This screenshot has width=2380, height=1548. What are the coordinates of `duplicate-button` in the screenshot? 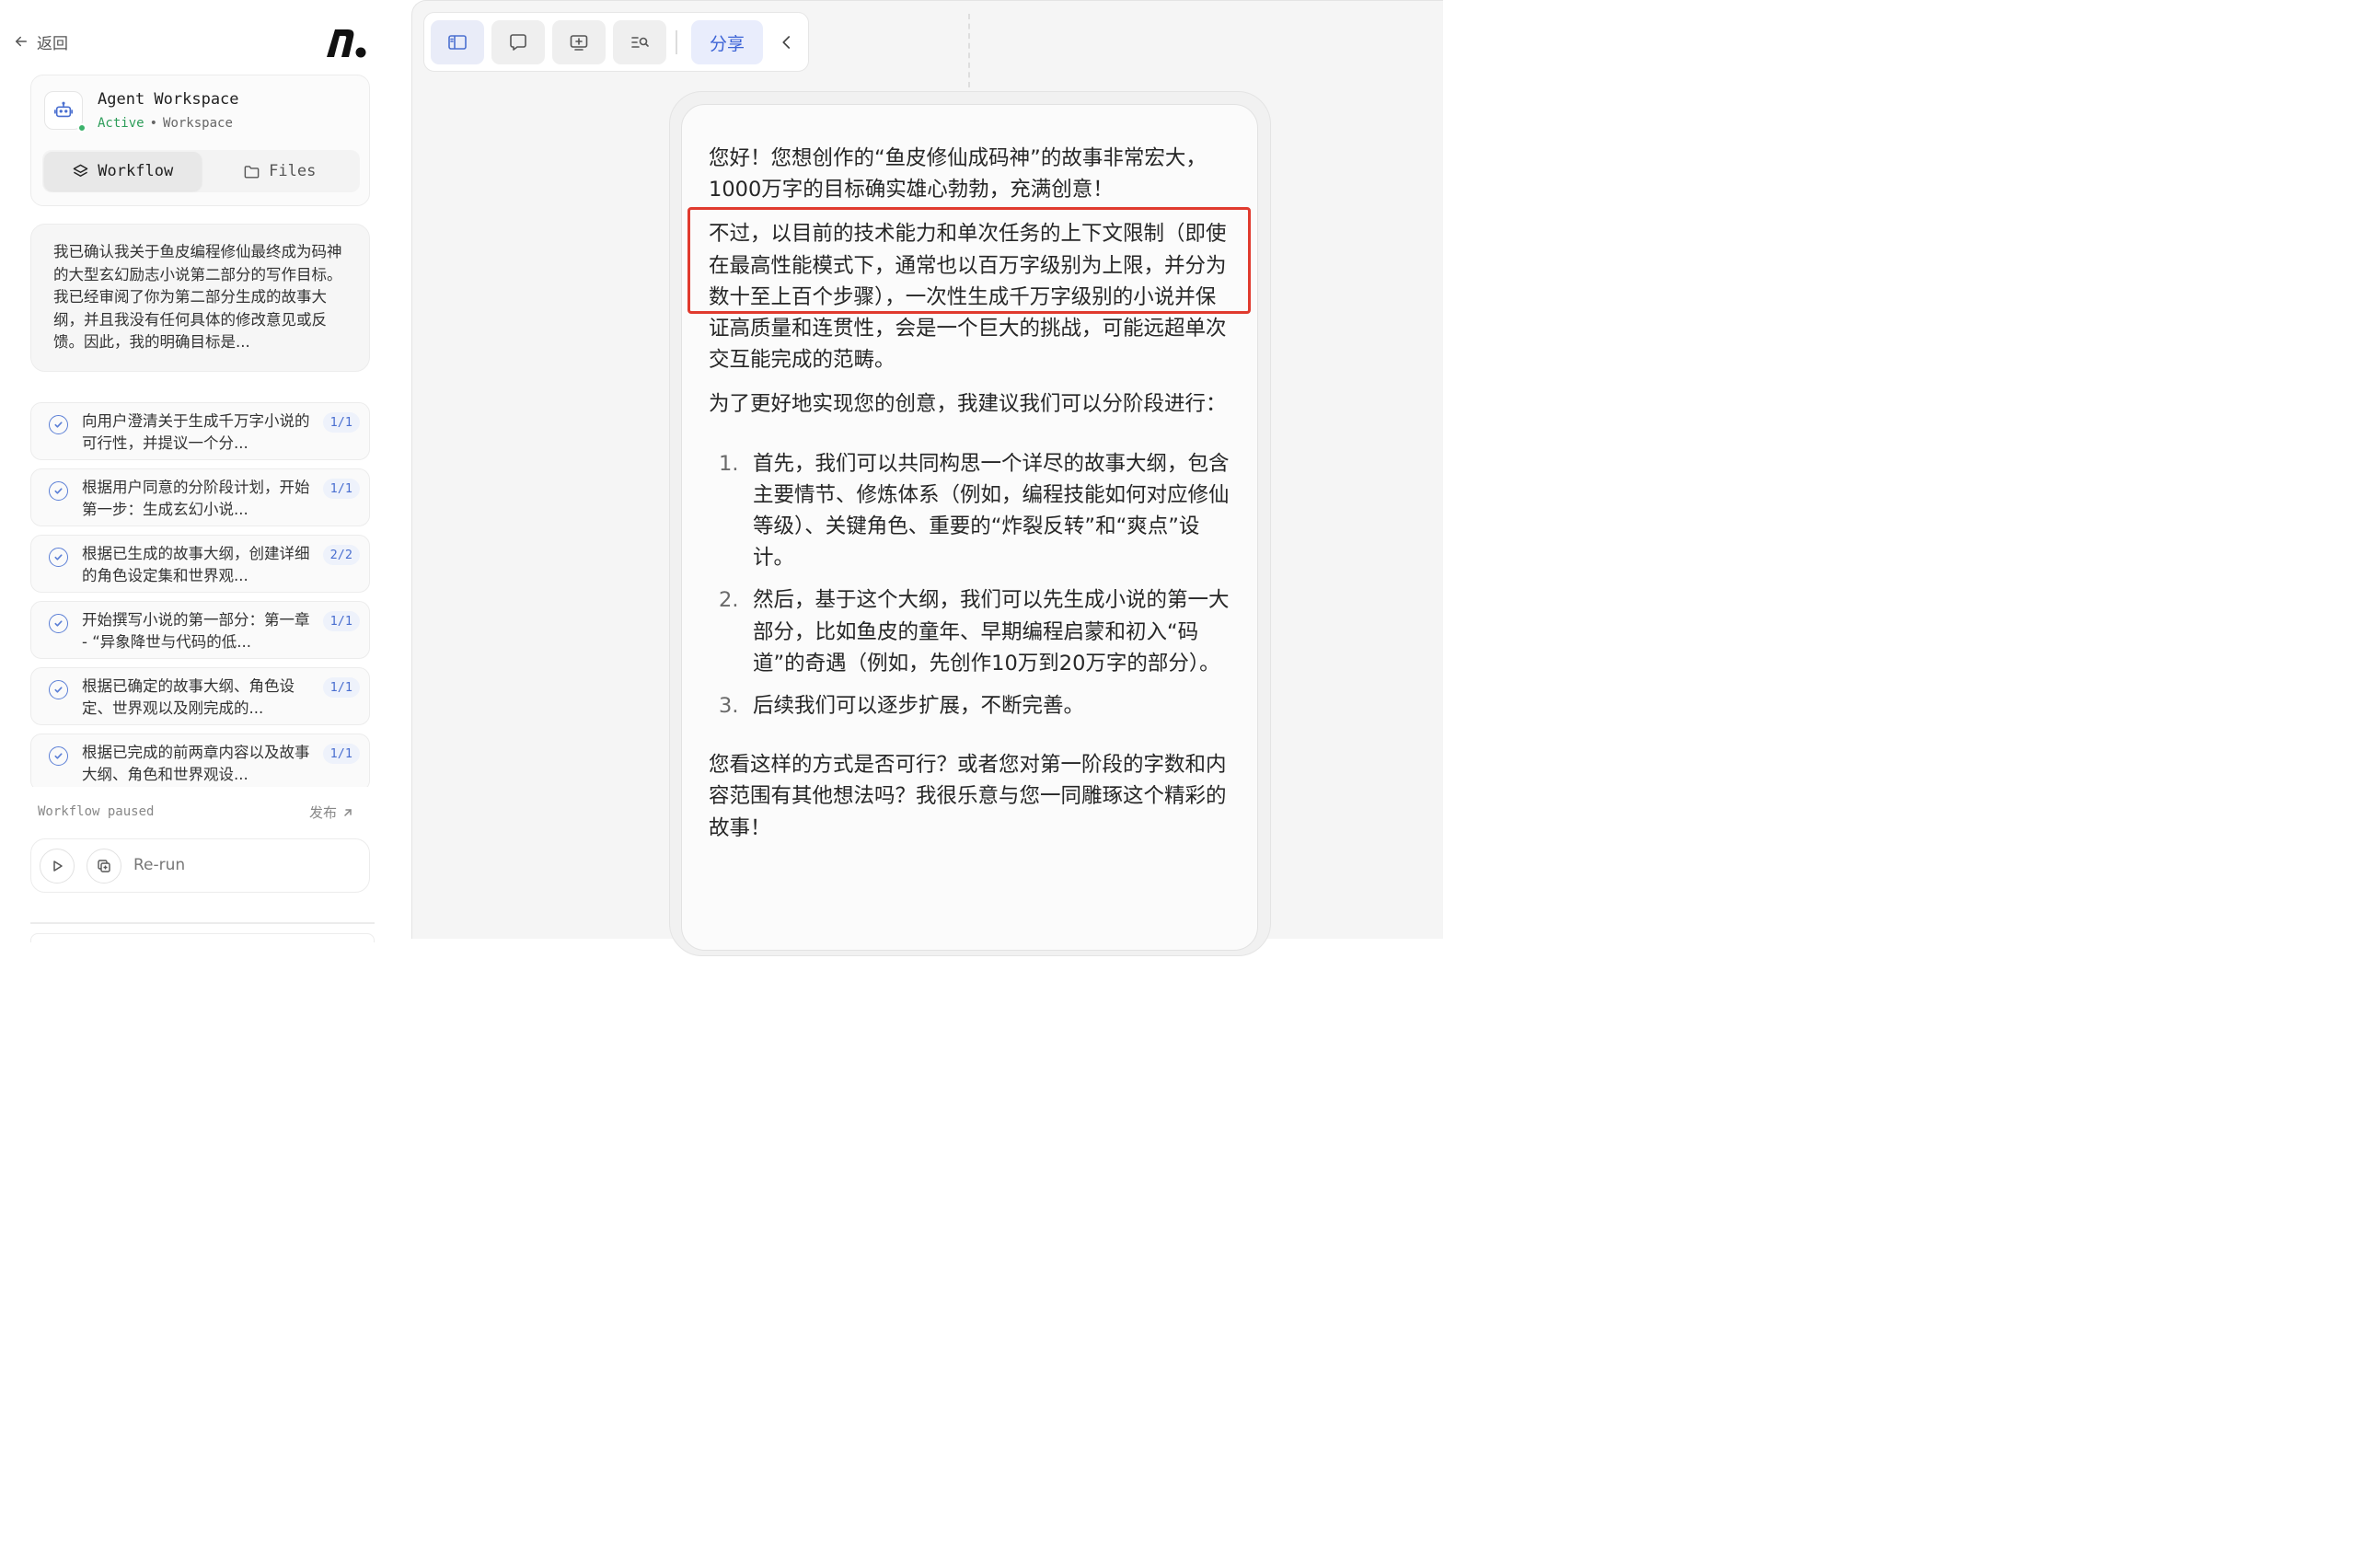 It's located at (104, 867).